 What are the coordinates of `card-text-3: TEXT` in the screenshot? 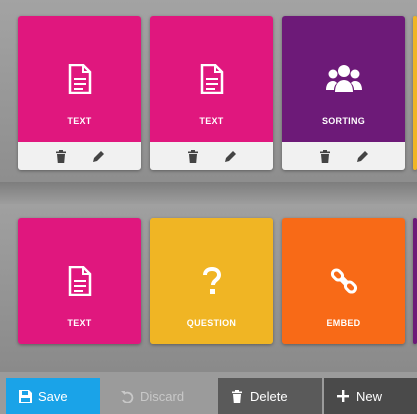 It's located at (79, 281).